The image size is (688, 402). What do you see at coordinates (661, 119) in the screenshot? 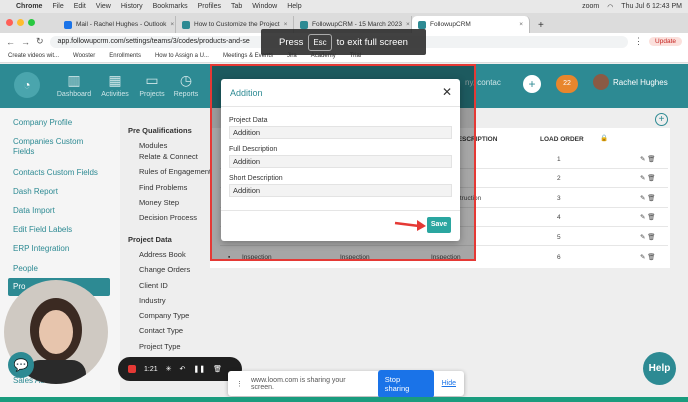
I see `add-code-button: +` at bounding box center [661, 119].